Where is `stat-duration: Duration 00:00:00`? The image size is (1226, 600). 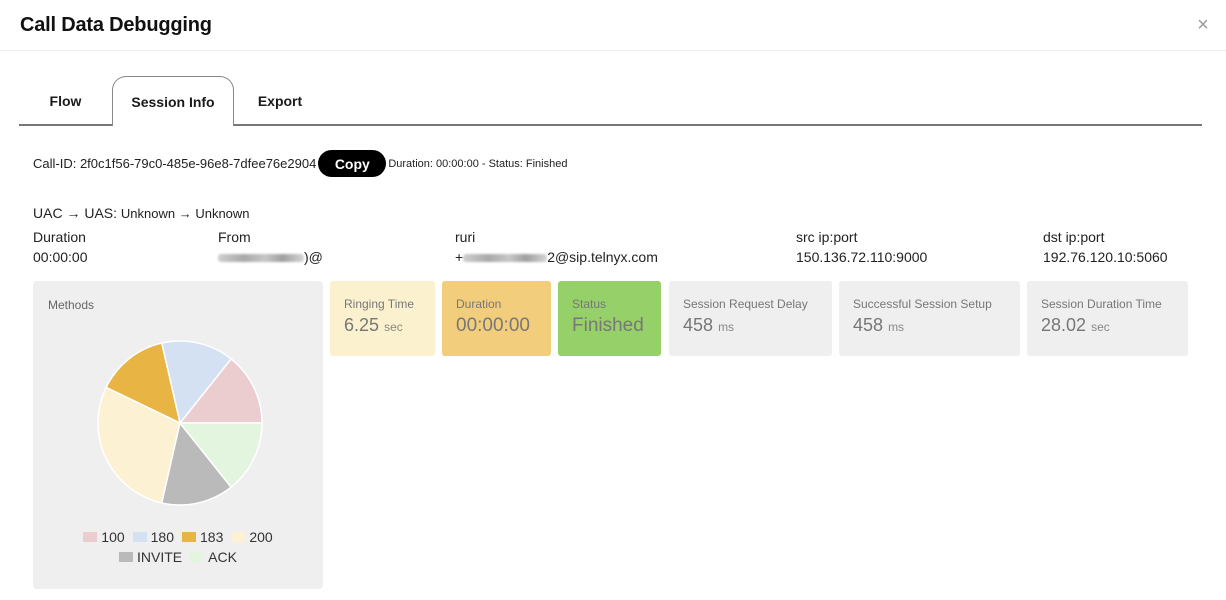
stat-duration: Duration 00:00:00 is located at coordinates (496, 318).